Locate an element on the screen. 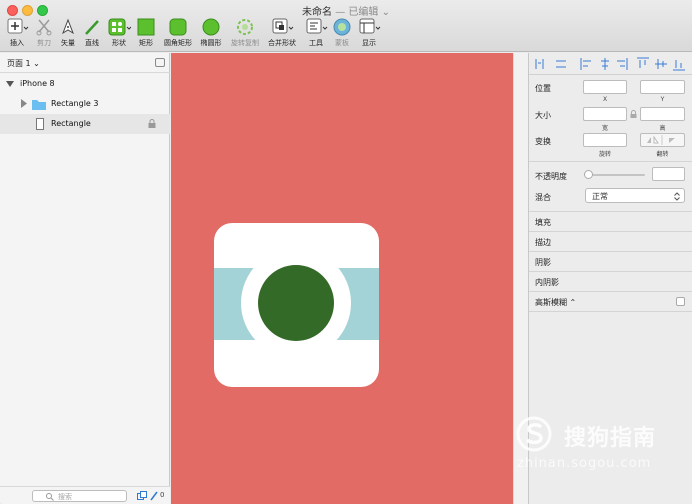 This screenshot has width=692, height=504. pen-icon is located at coordinates (68, 26).